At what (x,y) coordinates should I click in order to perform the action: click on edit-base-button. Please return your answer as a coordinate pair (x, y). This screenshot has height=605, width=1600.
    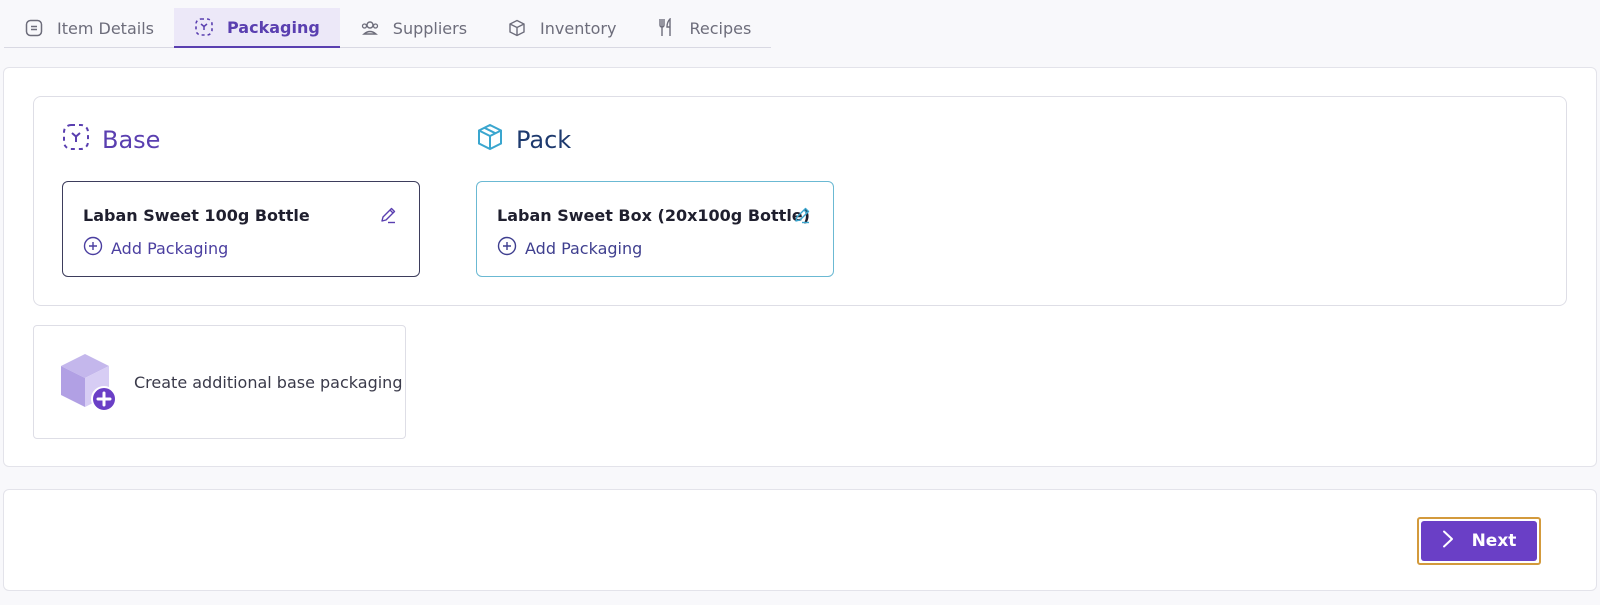
    Looking at the image, I should click on (388, 215).